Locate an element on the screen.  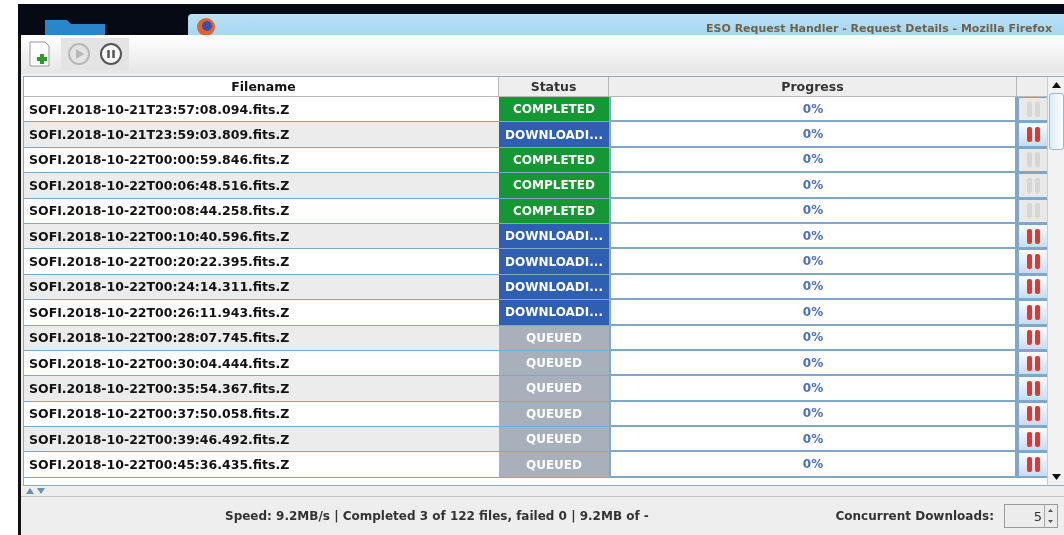
concurrent-downloads-label: Concurrent Downloads: is located at coordinates (914, 516).